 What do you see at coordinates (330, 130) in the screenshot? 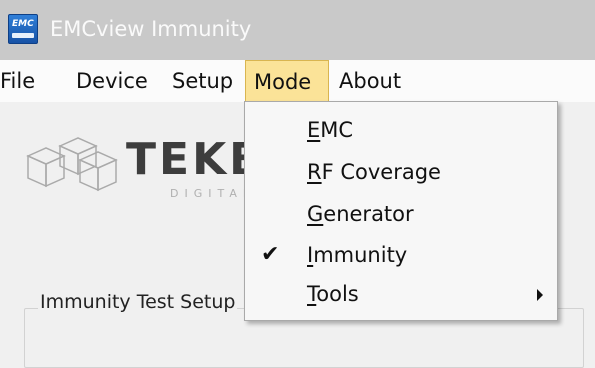
I see `menu-item-label: EMC` at bounding box center [330, 130].